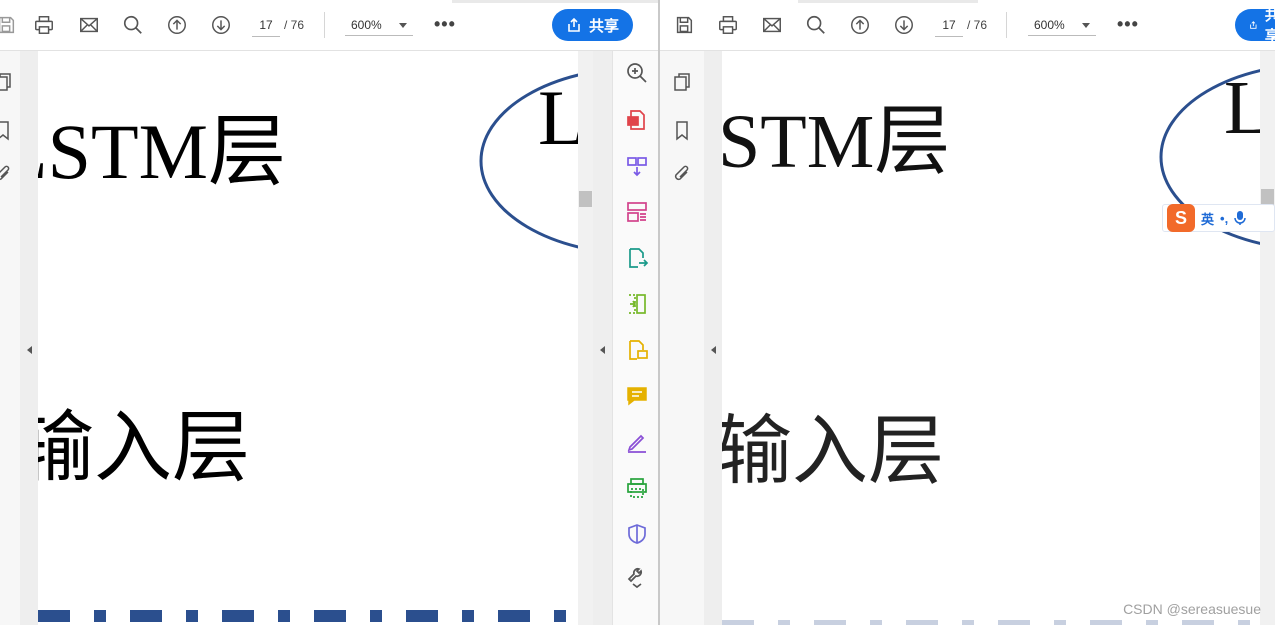 This screenshot has height=625, width=1275. Describe the element at coordinates (637, 396) in the screenshot. I see `comment-icon` at that location.